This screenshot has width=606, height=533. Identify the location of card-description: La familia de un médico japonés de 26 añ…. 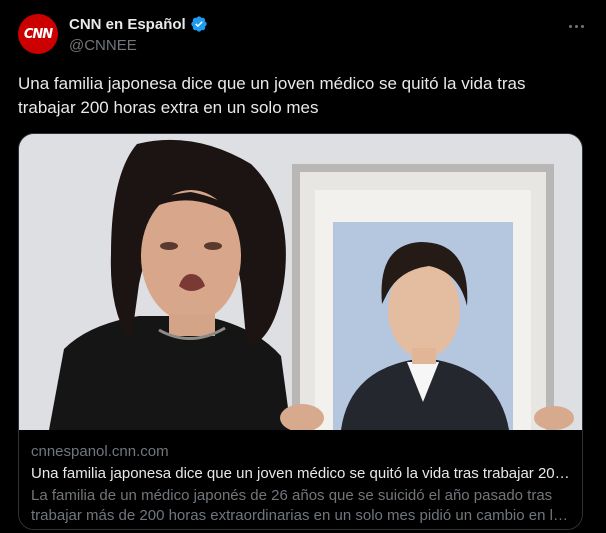
(300, 505).